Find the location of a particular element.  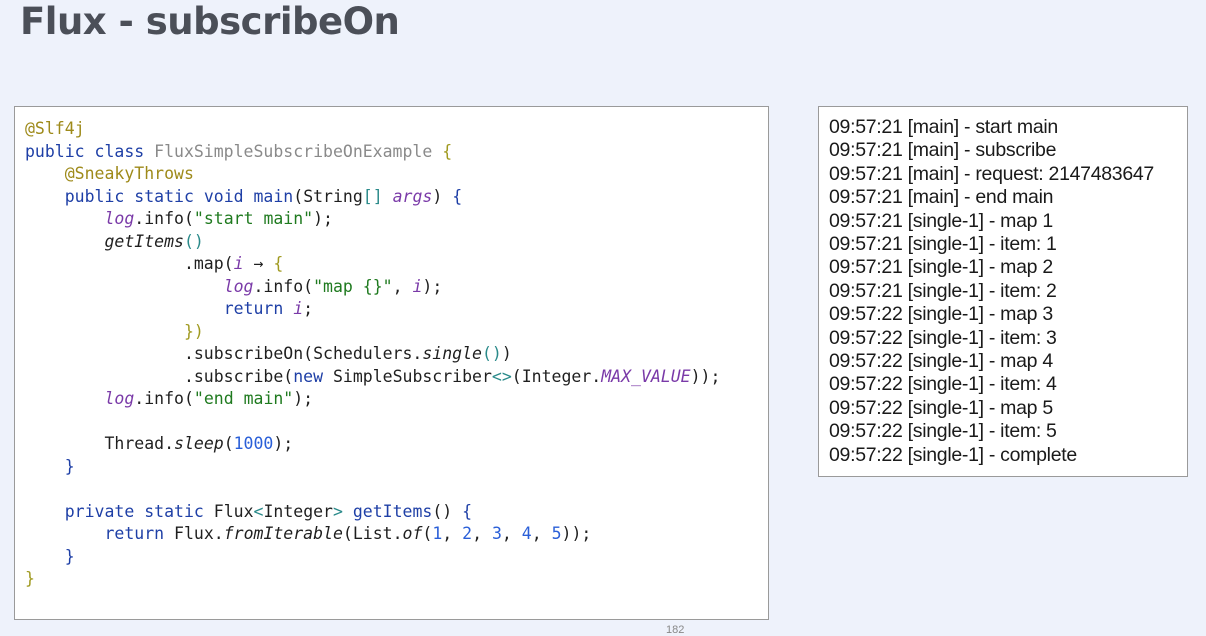

log-line: 09:57:21 [single-1] - map 2 is located at coordinates (941, 267).